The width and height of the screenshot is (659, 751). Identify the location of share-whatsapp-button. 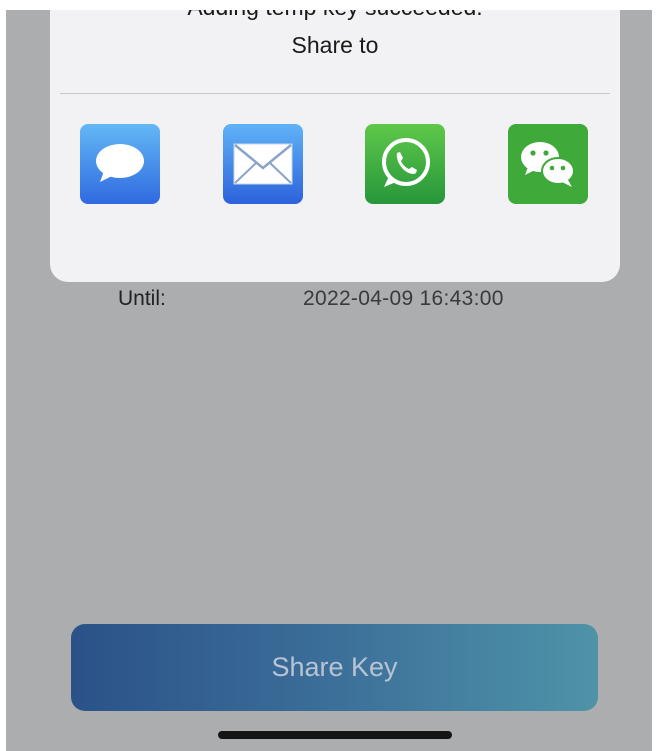
(405, 164).